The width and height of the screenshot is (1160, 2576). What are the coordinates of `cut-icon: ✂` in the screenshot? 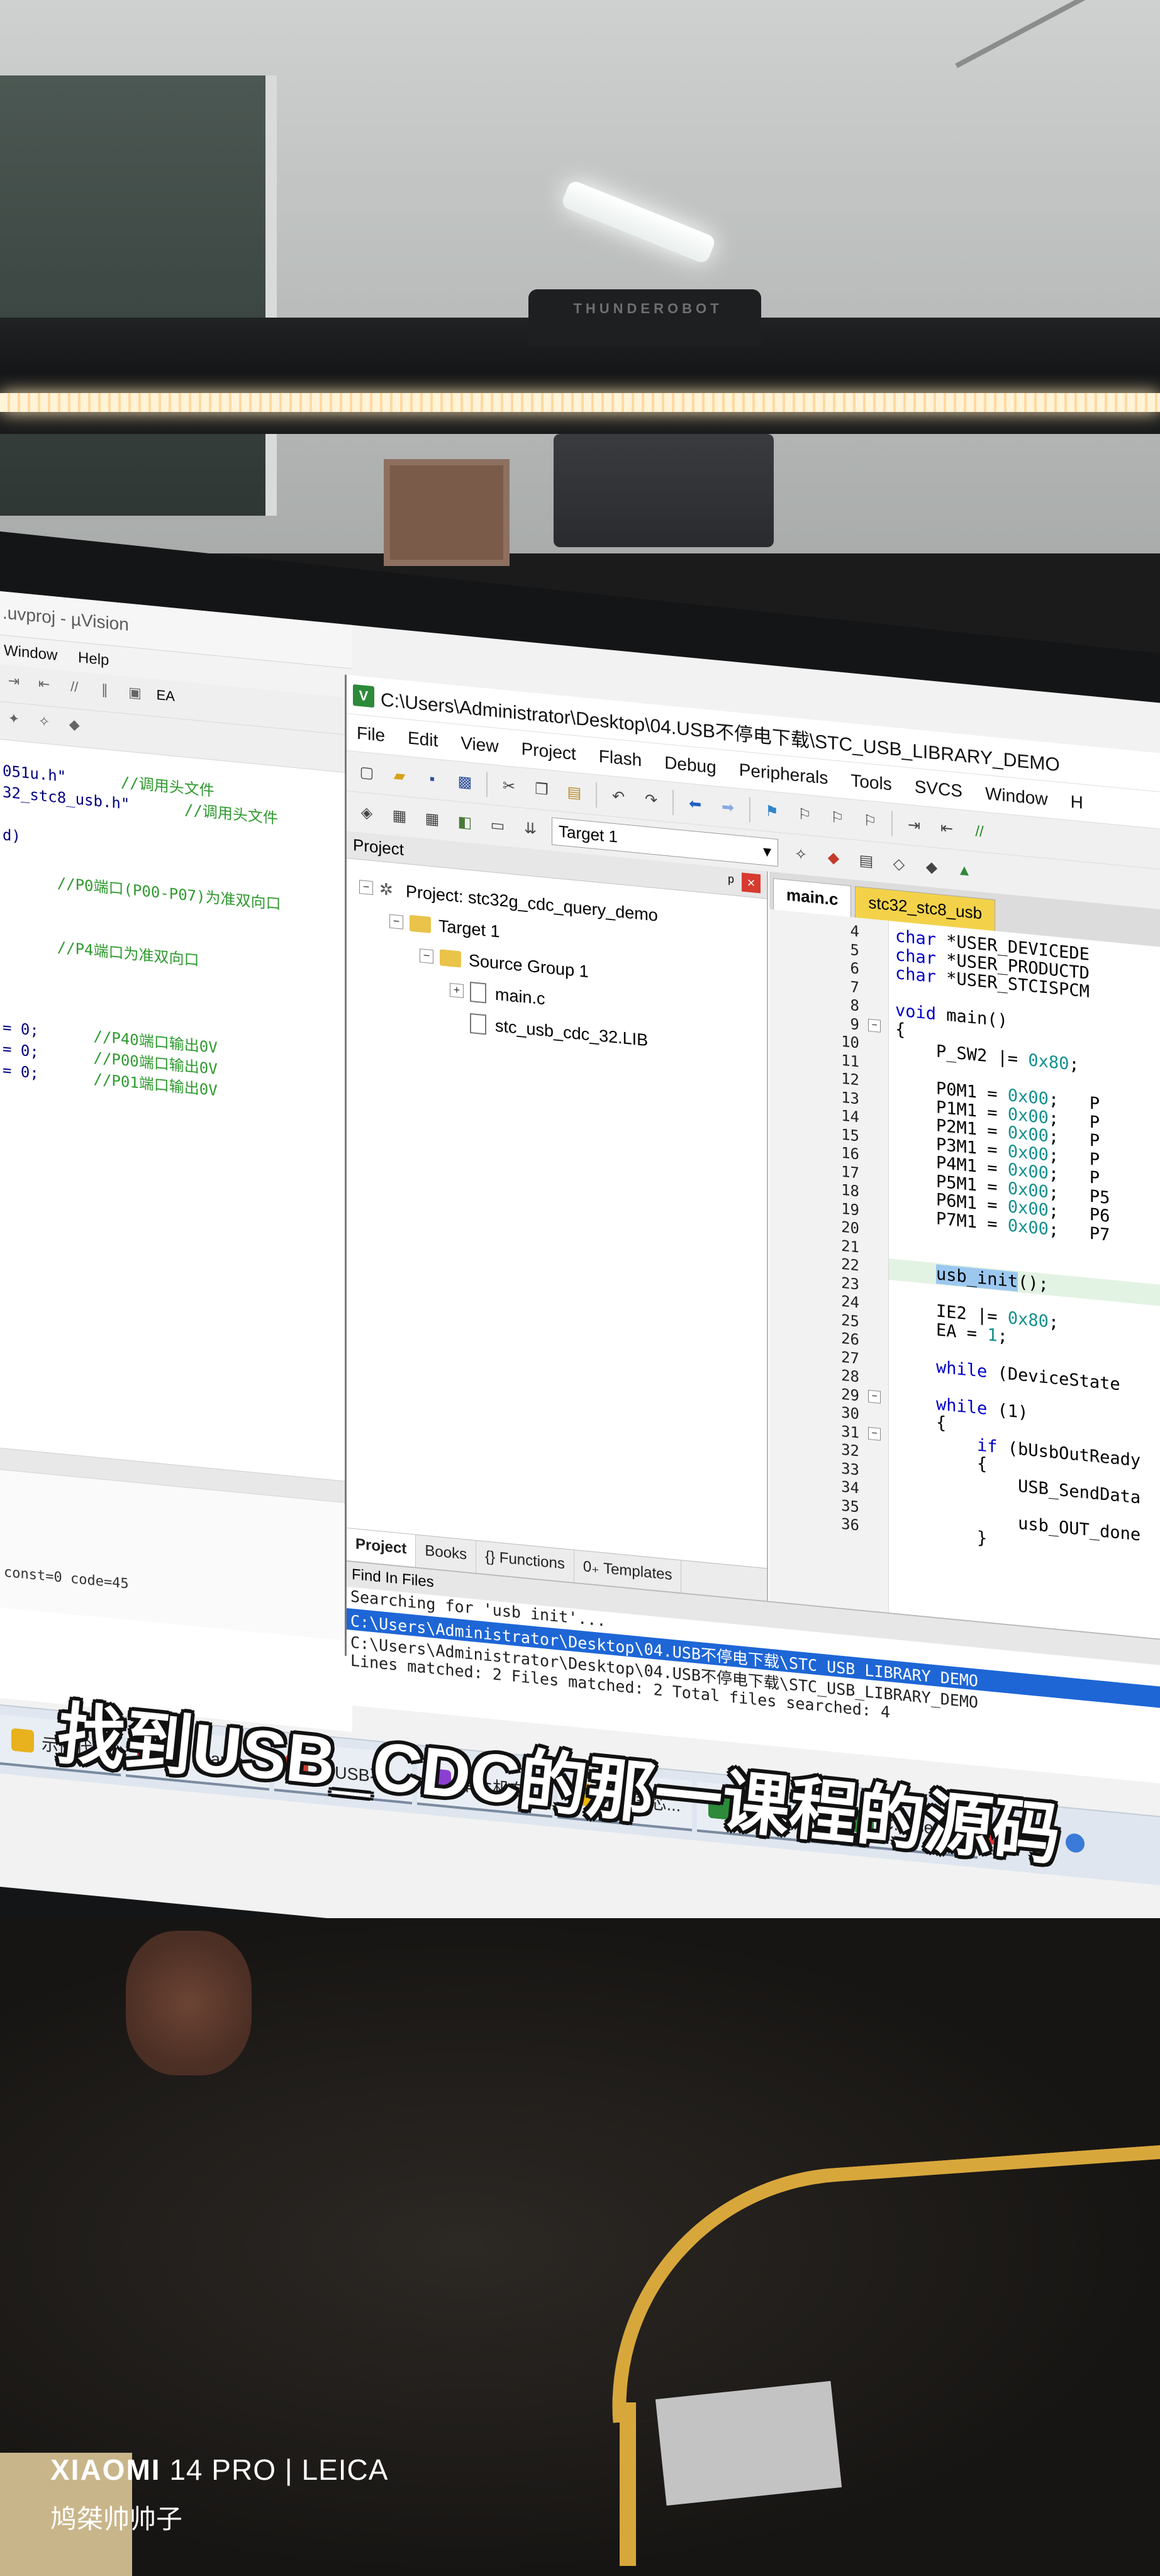 It's located at (509, 786).